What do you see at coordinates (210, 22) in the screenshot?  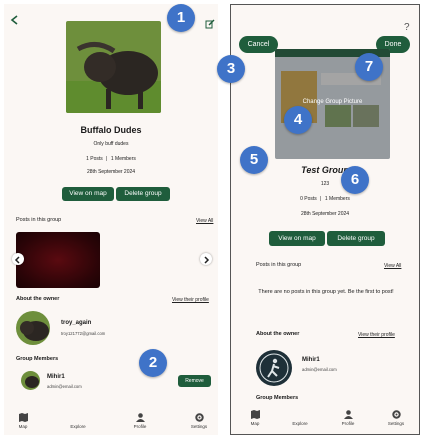 I see `edit-icon` at bounding box center [210, 22].